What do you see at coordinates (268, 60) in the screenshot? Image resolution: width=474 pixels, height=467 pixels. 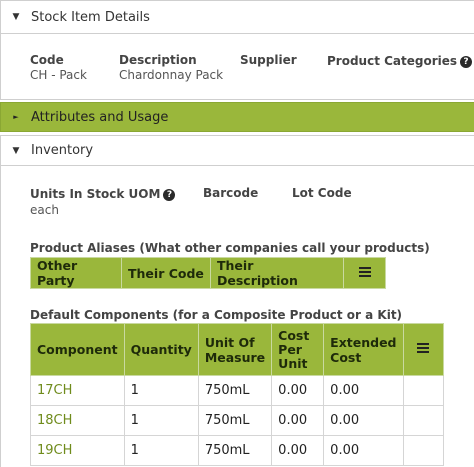 I see `supplier-label: Supplier` at bounding box center [268, 60].